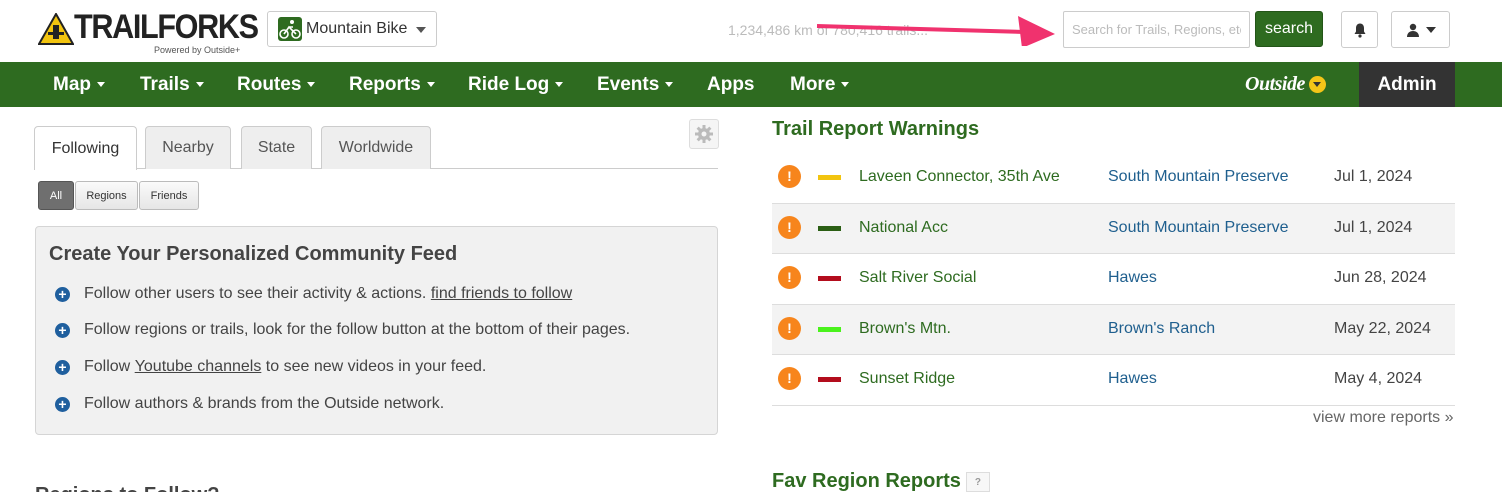 The width and height of the screenshot is (1502, 492). Describe the element at coordinates (56, 195) in the screenshot. I see `filter-all: All` at that location.